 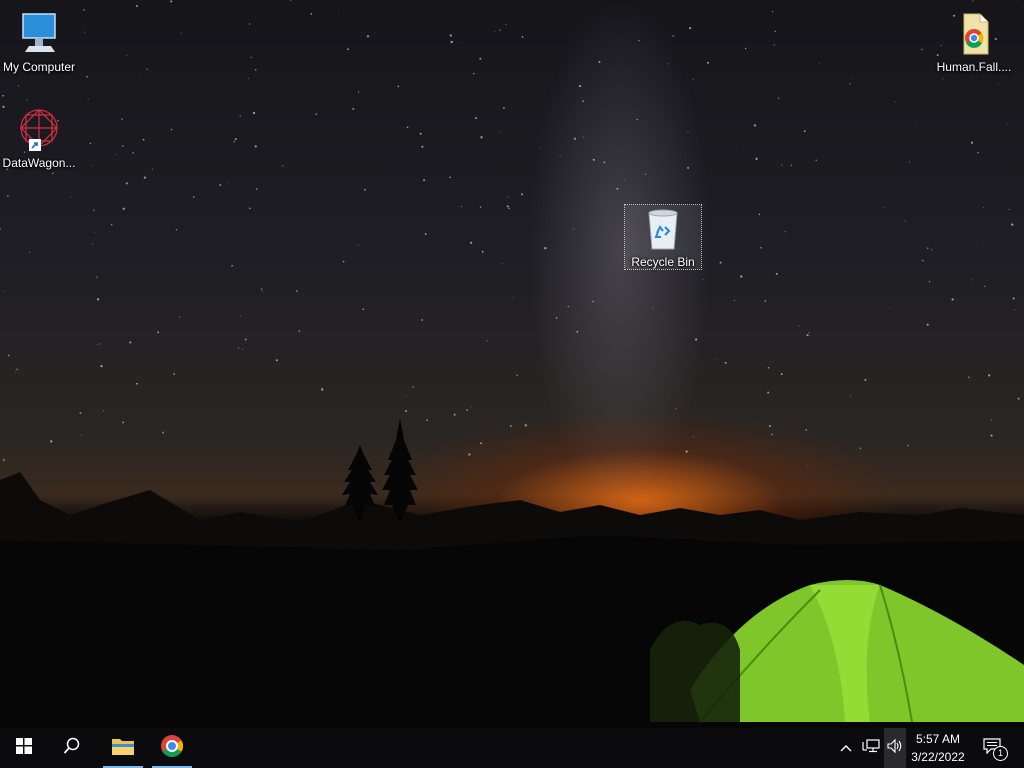 What do you see at coordinates (512, 748) in the screenshot?
I see `taskbar: 5:57 AM 3/22/2022 1` at bounding box center [512, 748].